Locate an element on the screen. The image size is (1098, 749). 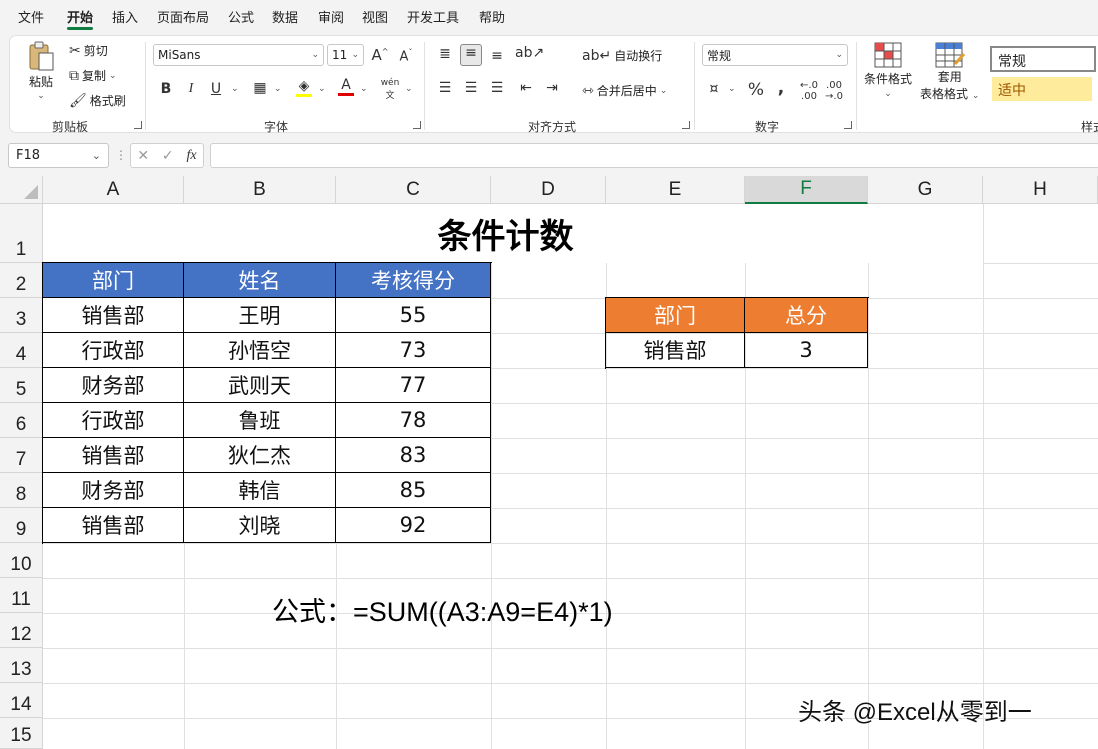
select-all-button is located at coordinates (21, 190).